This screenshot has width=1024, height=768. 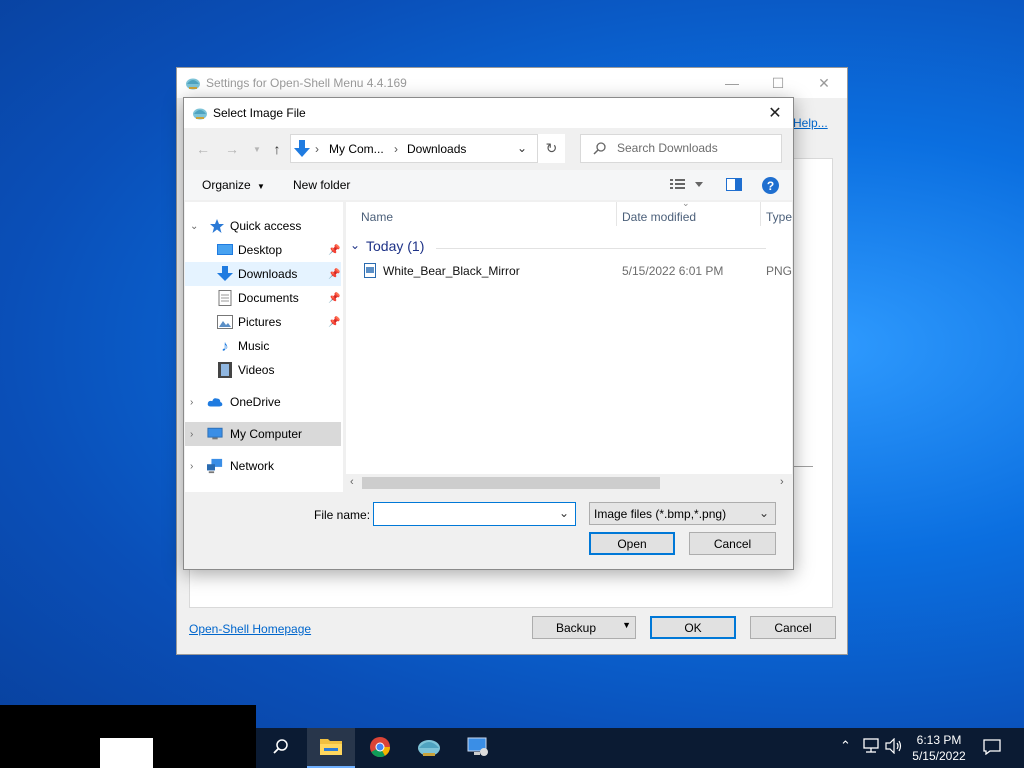 I want to click on taskbar-settings-app, so click(x=478, y=748).